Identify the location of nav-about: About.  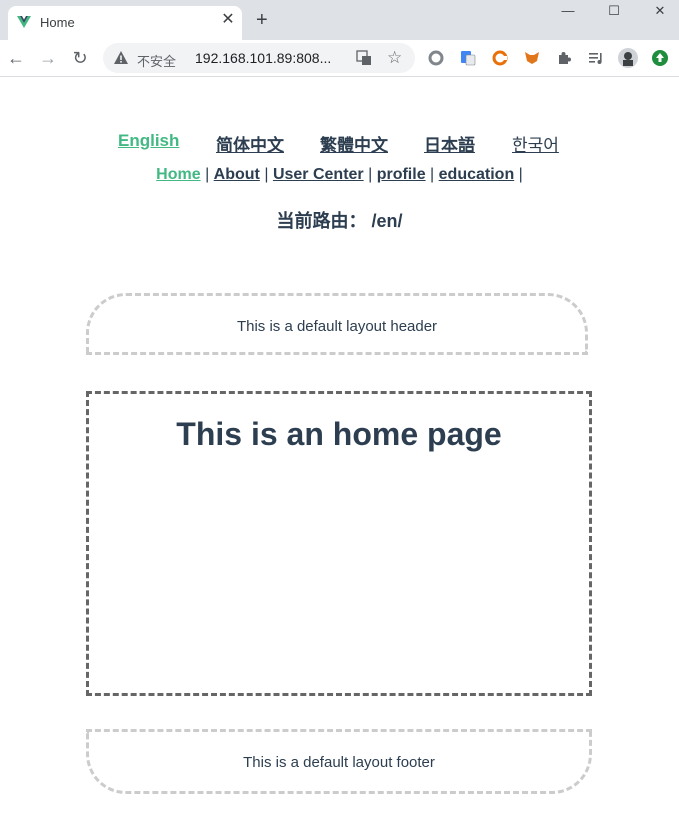
(237, 174).